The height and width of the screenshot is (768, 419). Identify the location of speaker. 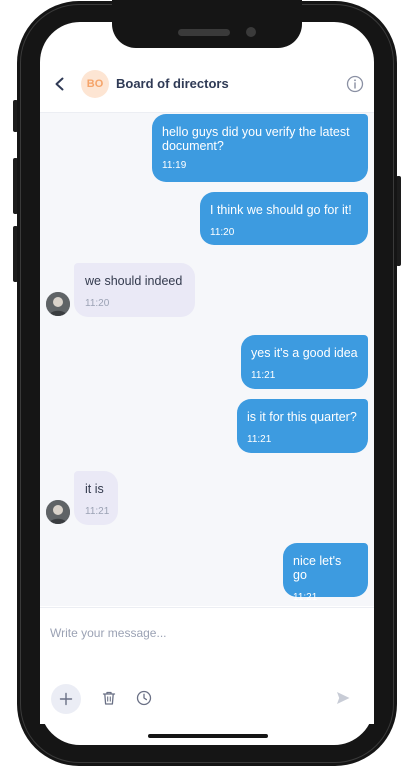
(204, 32).